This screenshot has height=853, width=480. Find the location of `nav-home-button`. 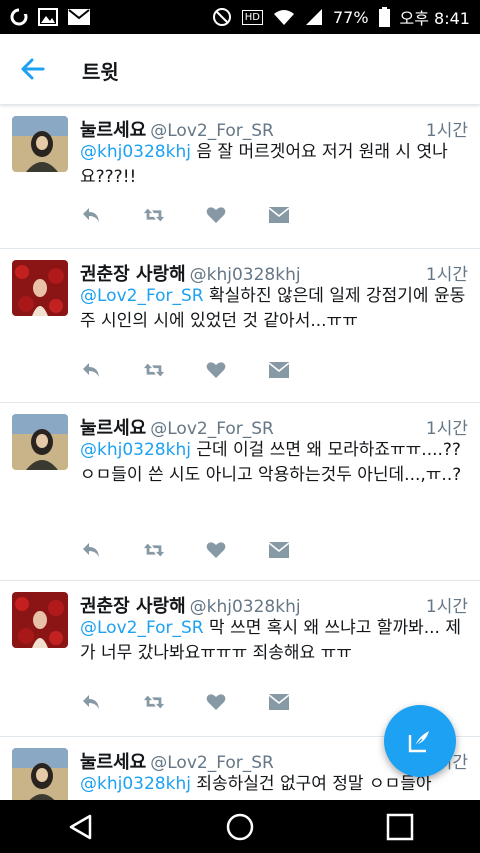

nav-home-button is located at coordinates (240, 826).